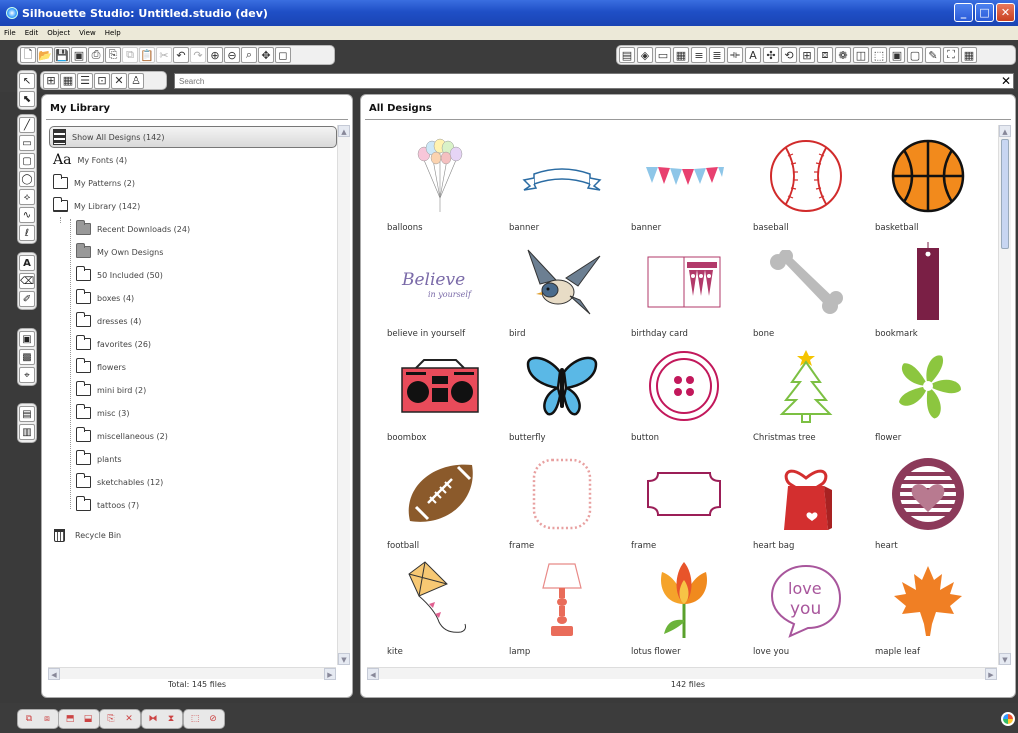 The width and height of the screenshot is (1018, 733). What do you see at coordinates (930, 607) in the screenshot?
I see `design-tile-maple-leaf: maple leaf` at bounding box center [930, 607].